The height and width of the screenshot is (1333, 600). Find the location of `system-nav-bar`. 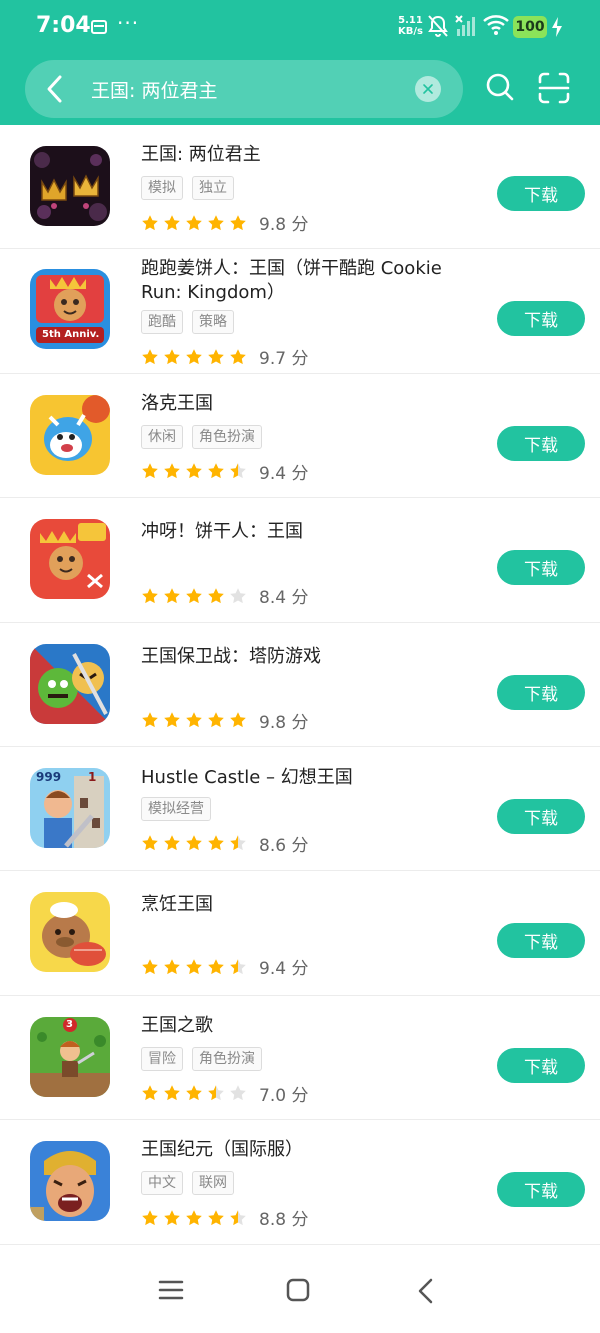

system-nav-bar is located at coordinates (300, 1291).